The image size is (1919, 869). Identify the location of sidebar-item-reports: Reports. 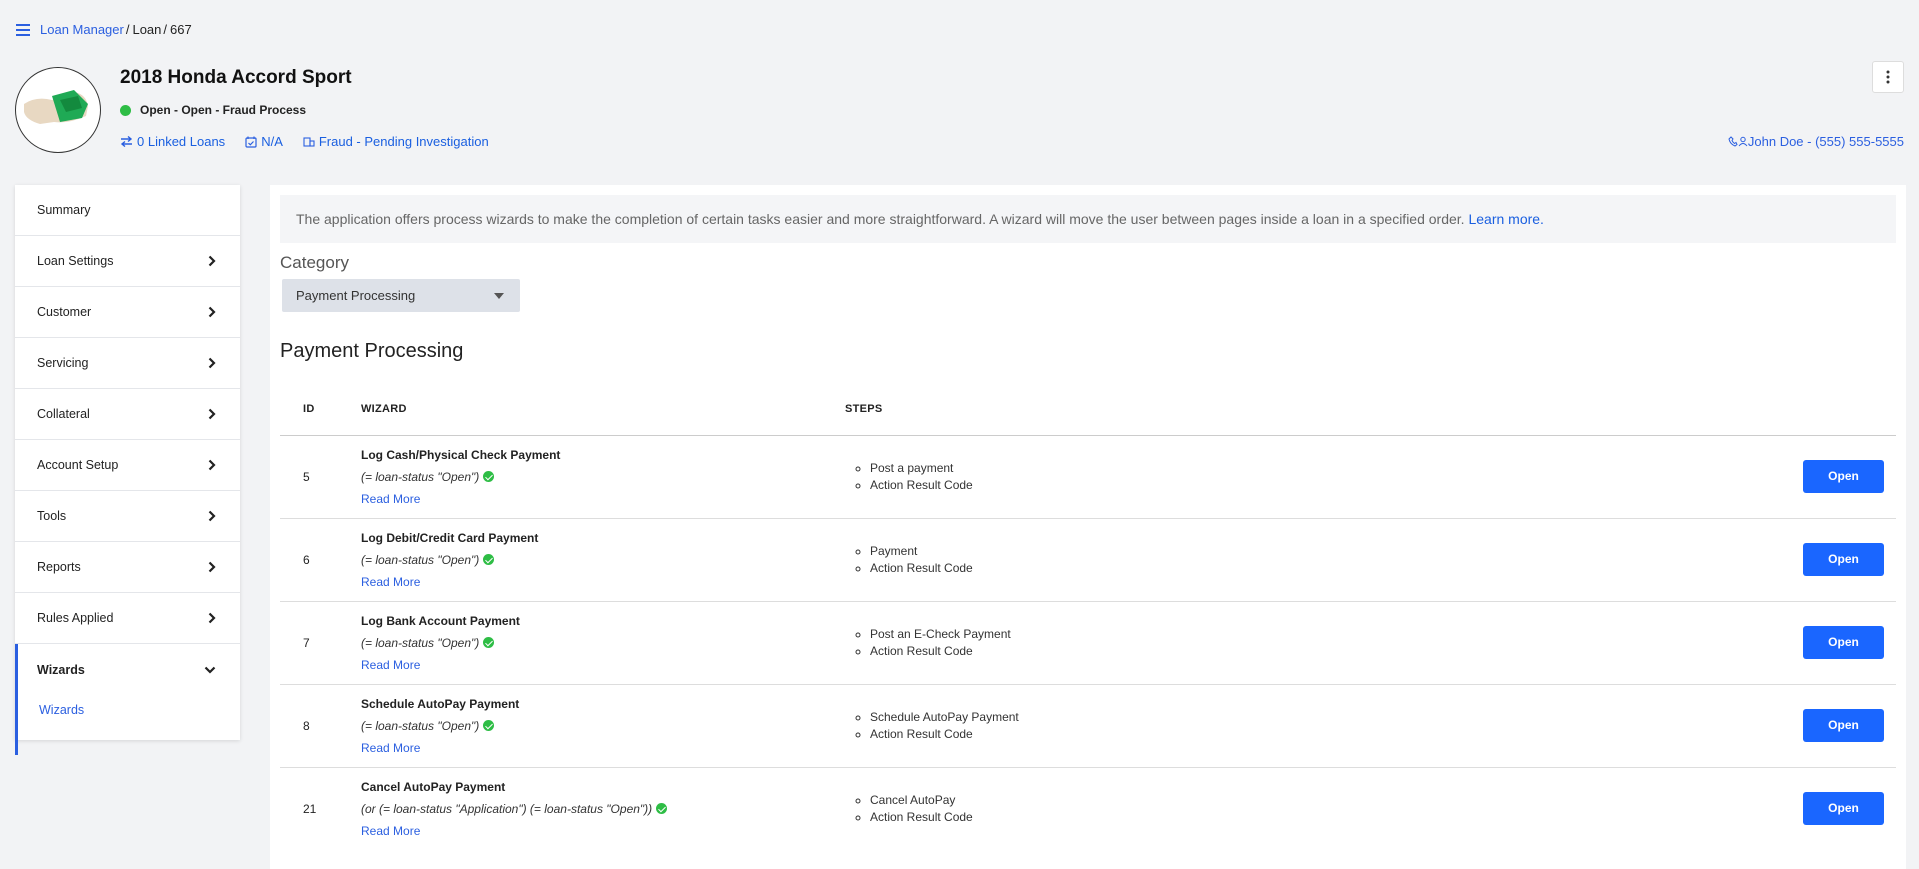
(127, 567).